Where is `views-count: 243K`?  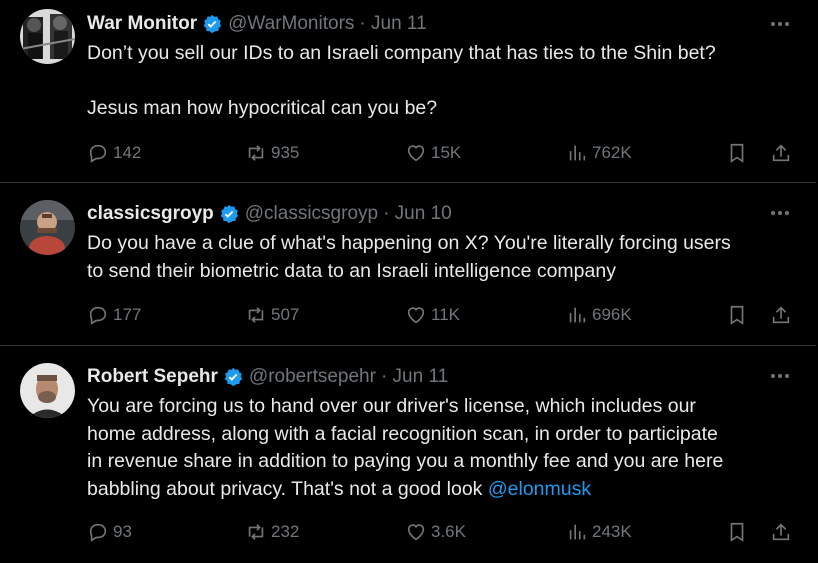
views-count: 243K is located at coordinates (612, 531).